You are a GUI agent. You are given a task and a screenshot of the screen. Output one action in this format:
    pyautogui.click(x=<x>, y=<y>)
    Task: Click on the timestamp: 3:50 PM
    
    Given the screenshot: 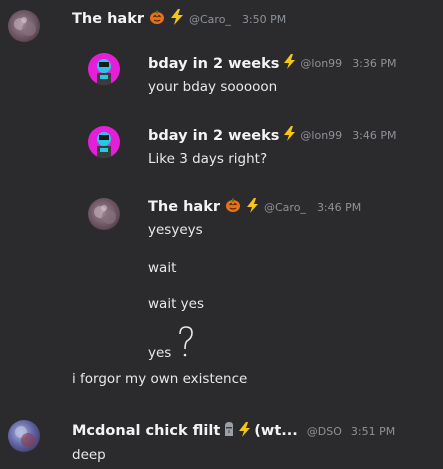 What is the action you would take?
    pyautogui.click(x=264, y=19)
    